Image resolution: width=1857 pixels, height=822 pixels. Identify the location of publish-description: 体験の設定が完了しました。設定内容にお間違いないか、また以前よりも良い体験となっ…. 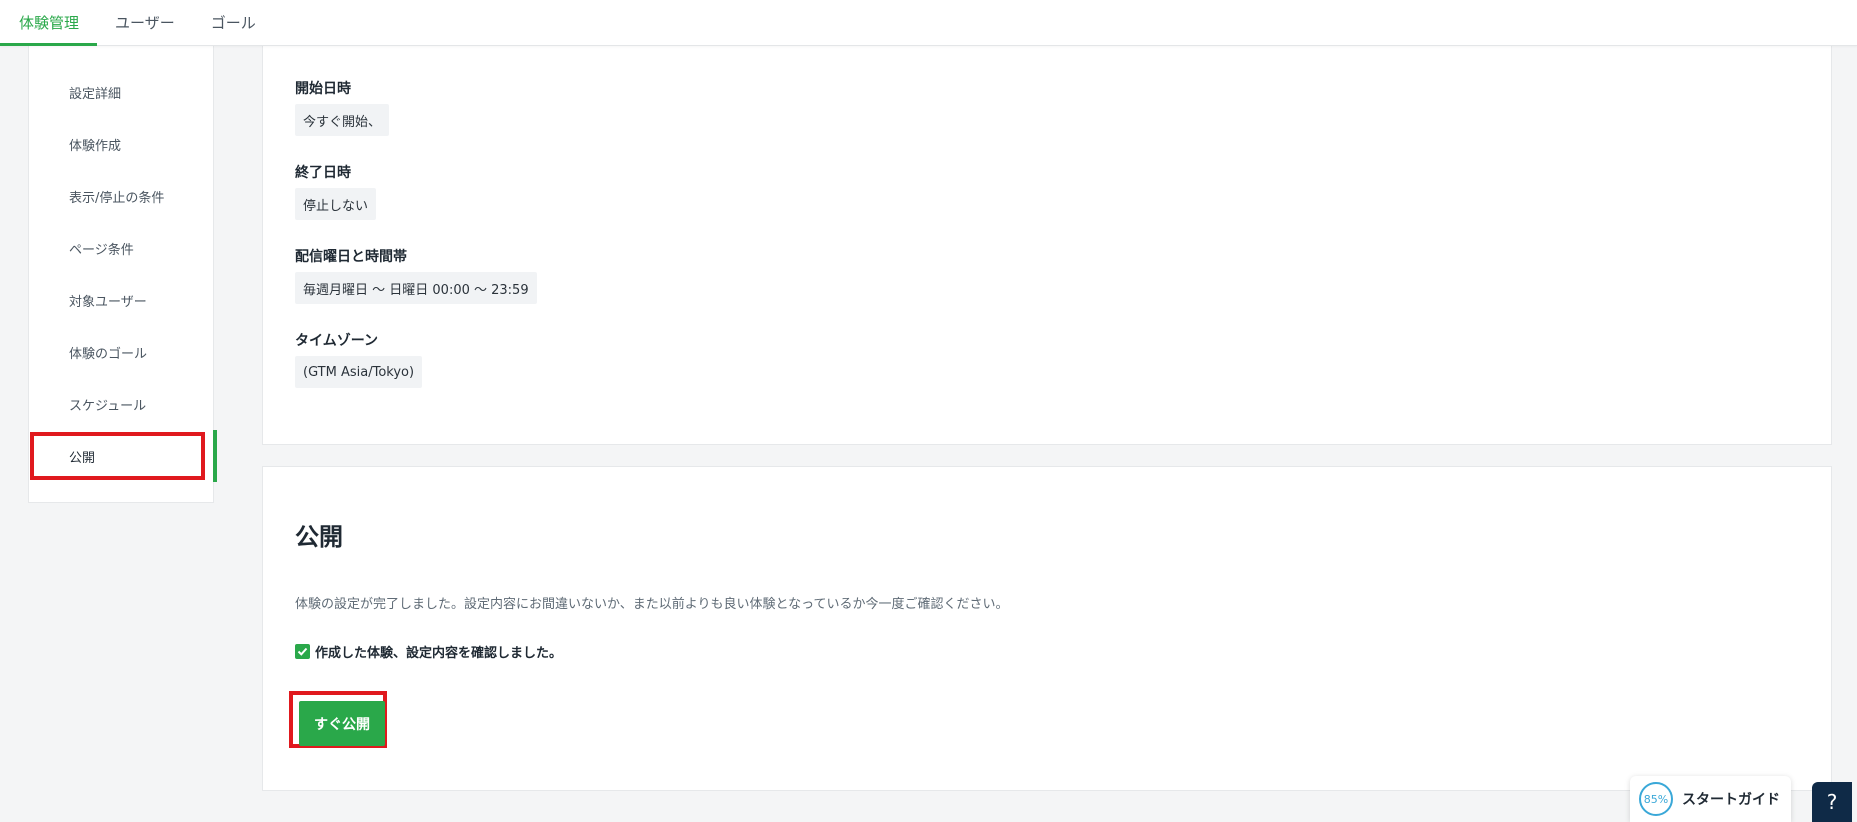
(652, 604).